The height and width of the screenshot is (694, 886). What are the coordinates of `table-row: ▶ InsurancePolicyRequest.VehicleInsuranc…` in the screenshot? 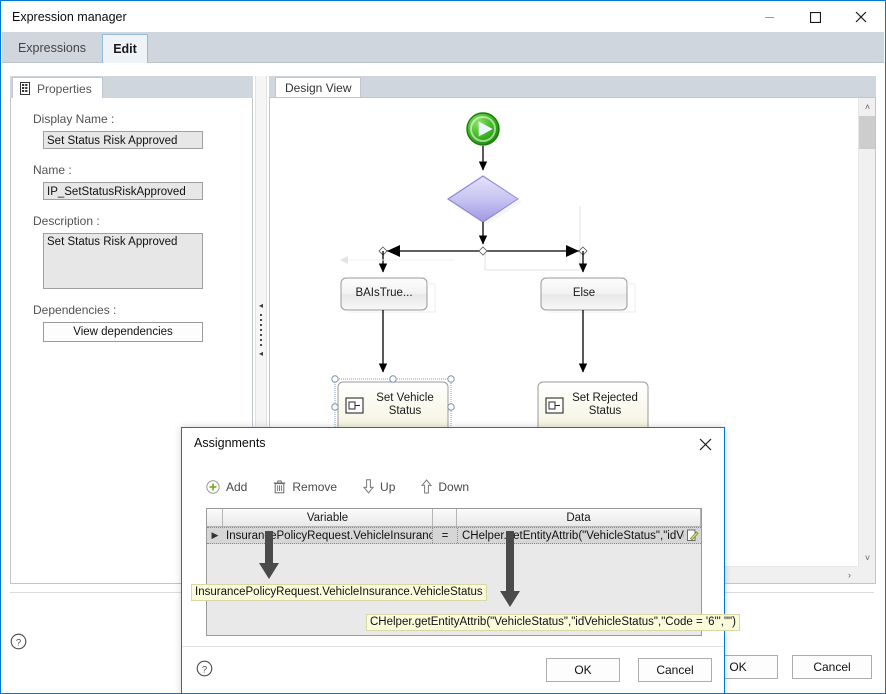 It's located at (454, 535).